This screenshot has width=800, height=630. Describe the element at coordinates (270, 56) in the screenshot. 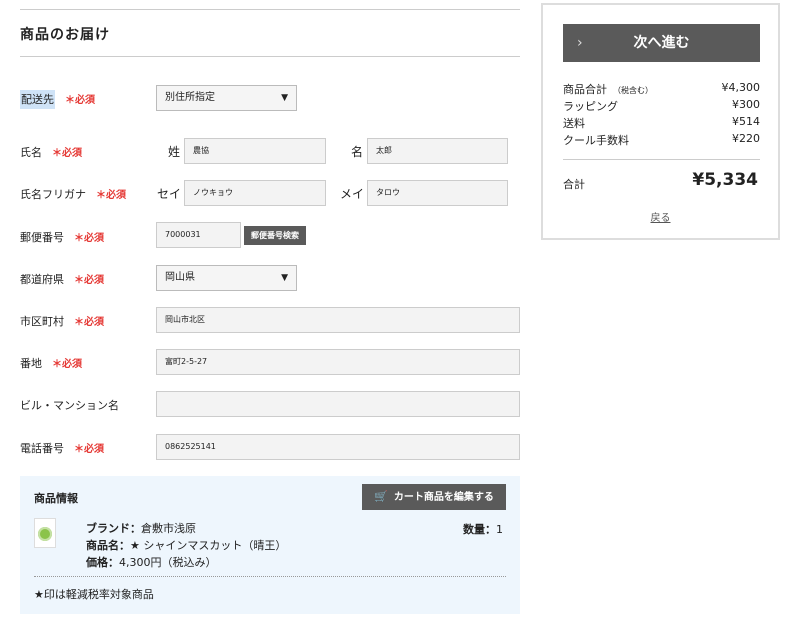

I see `title-divider` at that location.